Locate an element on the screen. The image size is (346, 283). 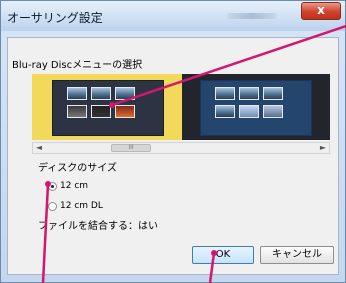
close-button: x is located at coordinates (321, 11).